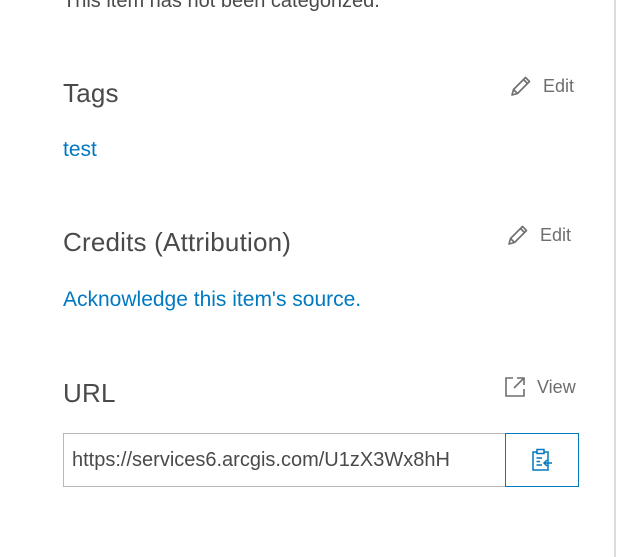  I want to click on external-link-icon, so click(515, 387).